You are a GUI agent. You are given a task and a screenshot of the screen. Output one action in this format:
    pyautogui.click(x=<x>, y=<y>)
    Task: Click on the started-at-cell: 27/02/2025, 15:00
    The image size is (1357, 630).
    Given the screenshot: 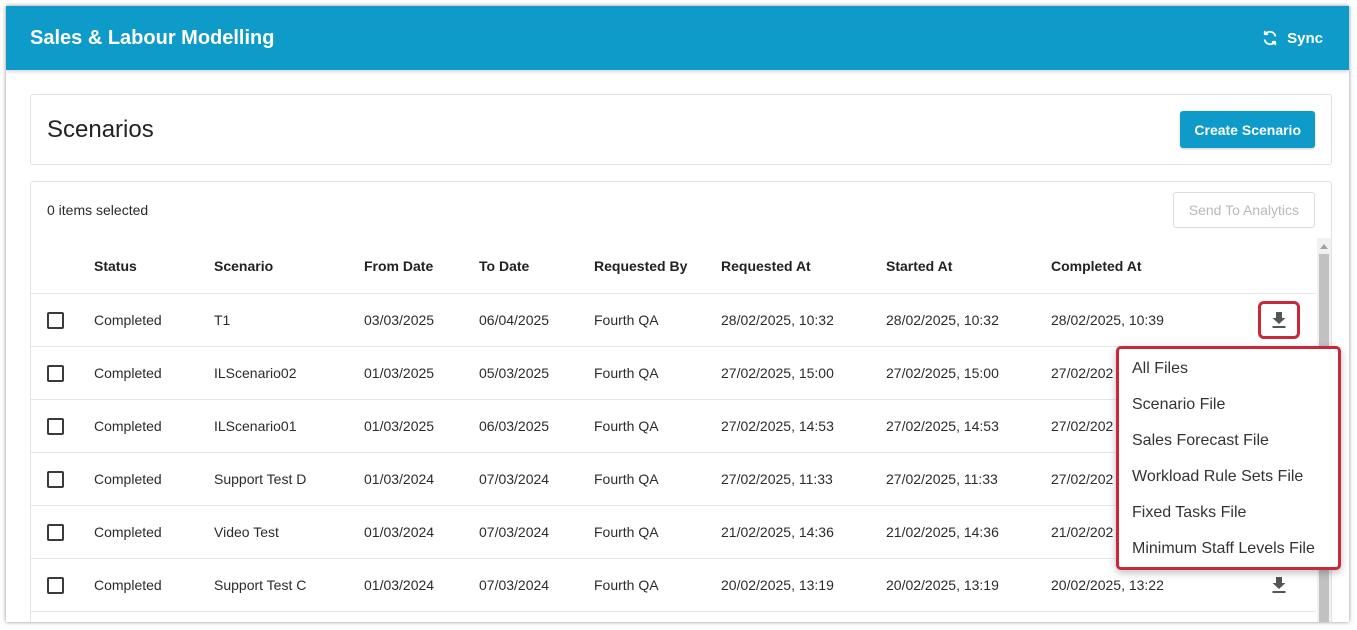 What is the action you would take?
    pyautogui.click(x=942, y=373)
    